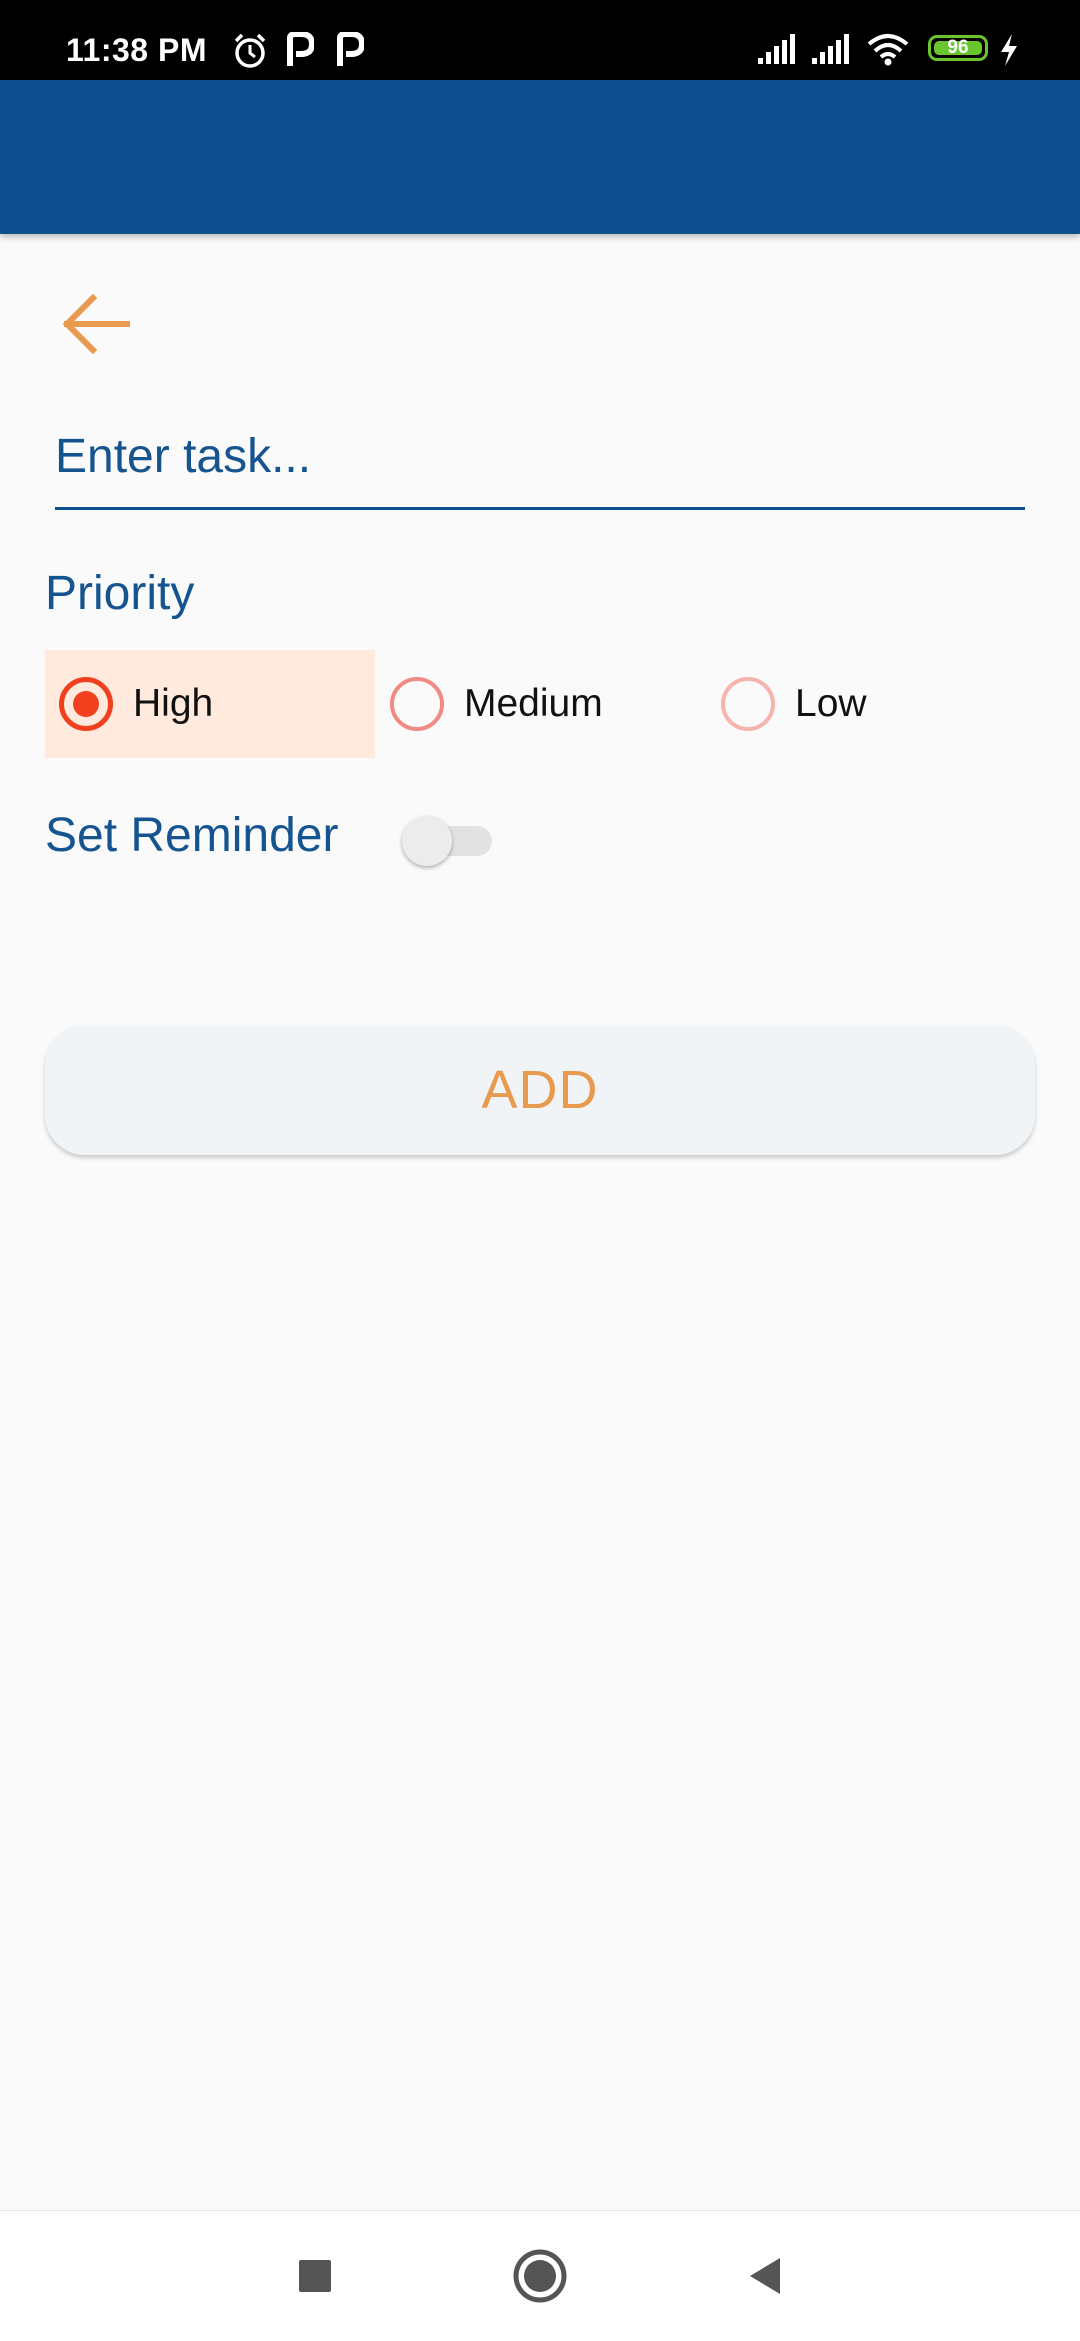 Image resolution: width=1080 pixels, height=2341 pixels. I want to click on radio-selected-icon, so click(86, 704).